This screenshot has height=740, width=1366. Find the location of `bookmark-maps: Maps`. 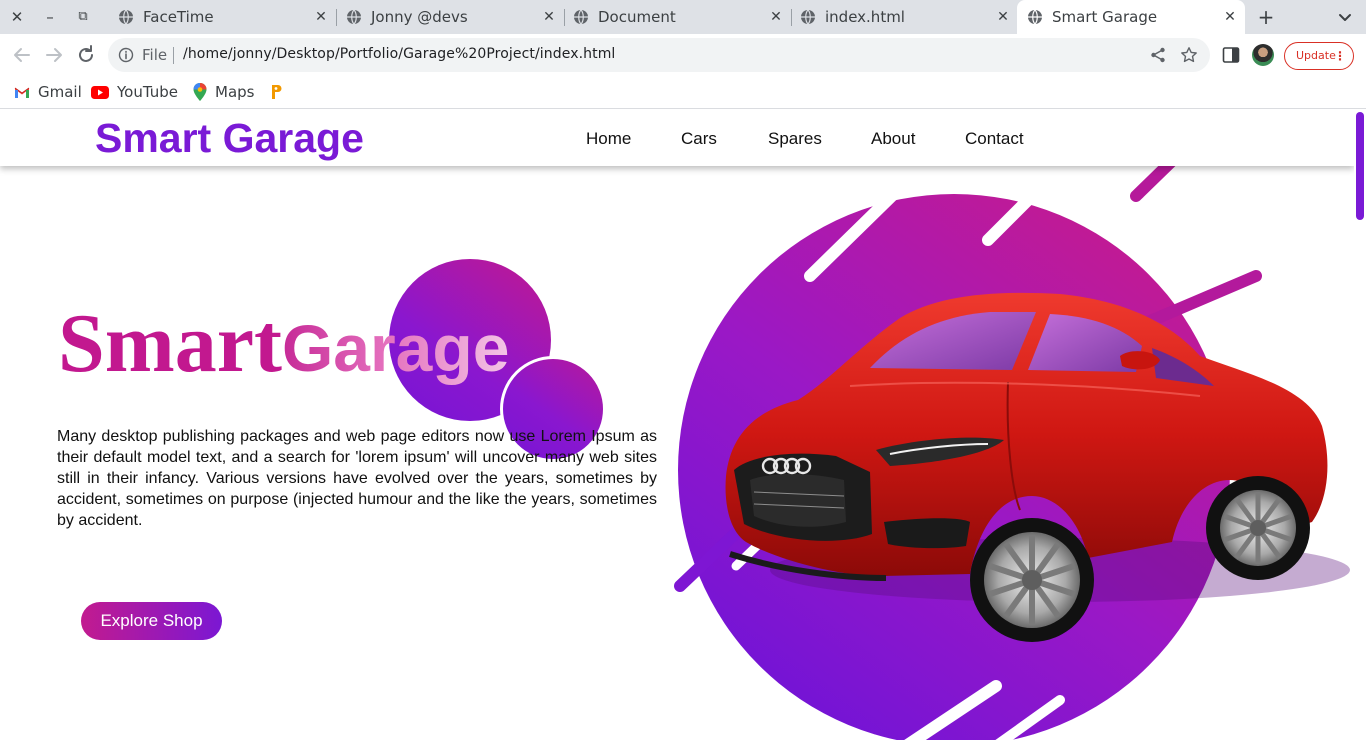

bookmark-maps: Maps is located at coordinates (223, 92).